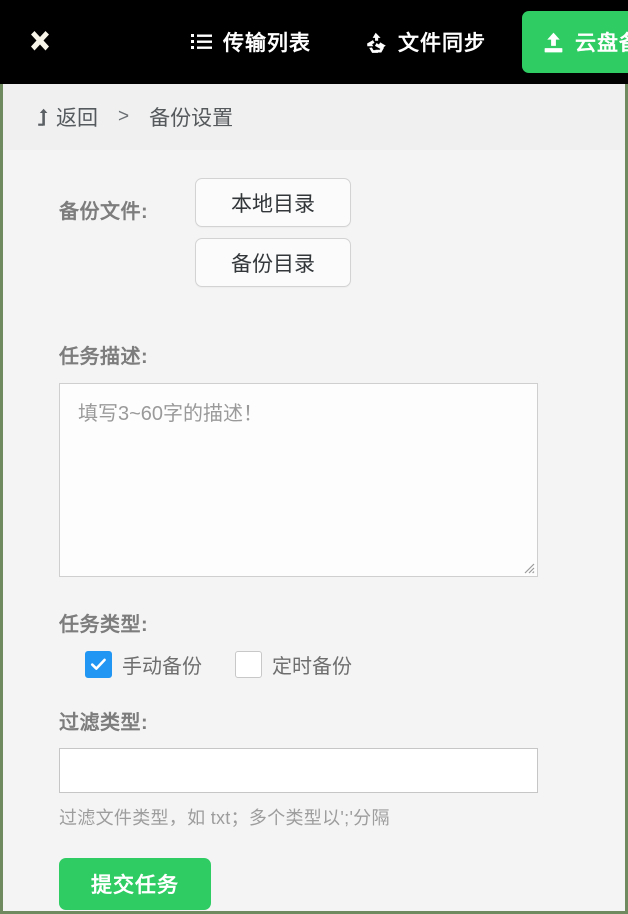 The height and width of the screenshot is (914, 628). I want to click on nav-item-label: 文件同步, so click(442, 43).